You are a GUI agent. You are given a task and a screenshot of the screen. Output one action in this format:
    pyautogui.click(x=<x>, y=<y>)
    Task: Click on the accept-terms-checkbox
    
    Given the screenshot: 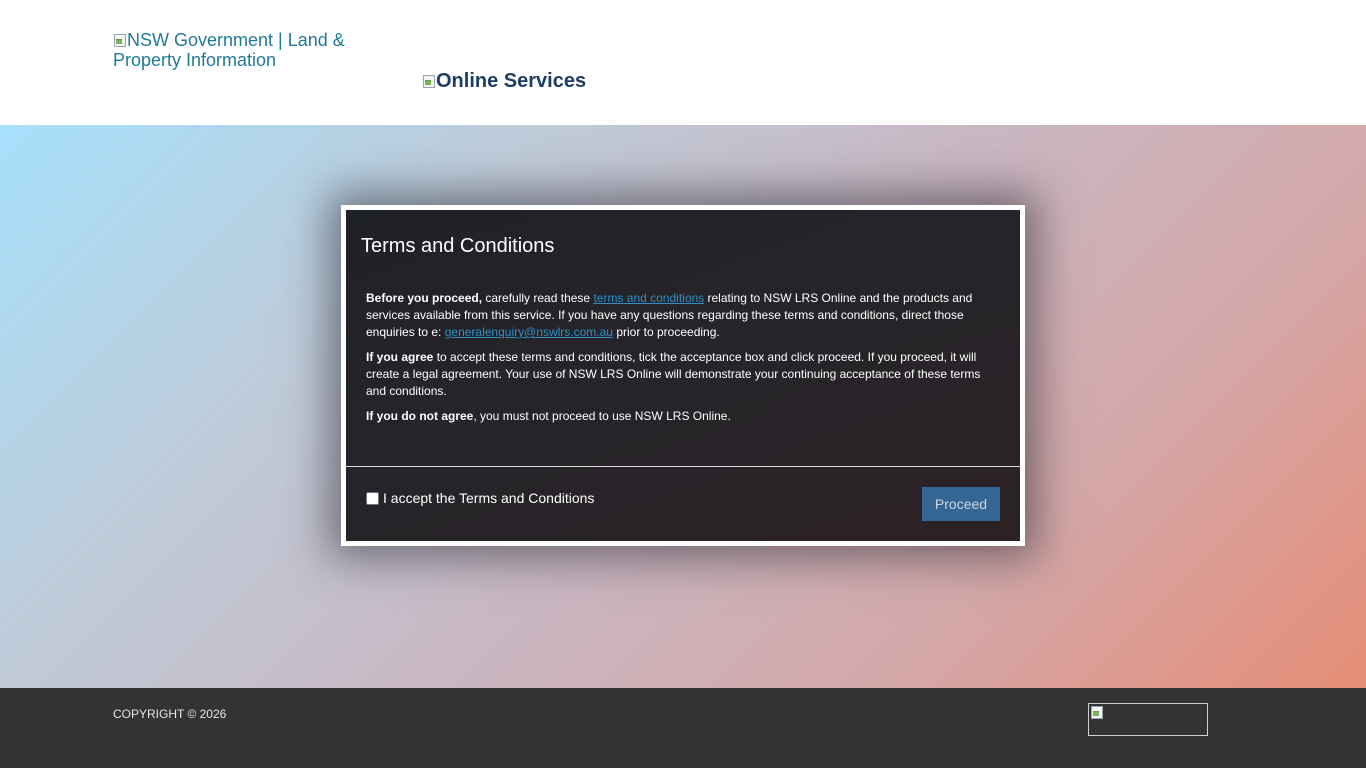 What is the action you would take?
    pyautogui.click(x=372, y=498)
    